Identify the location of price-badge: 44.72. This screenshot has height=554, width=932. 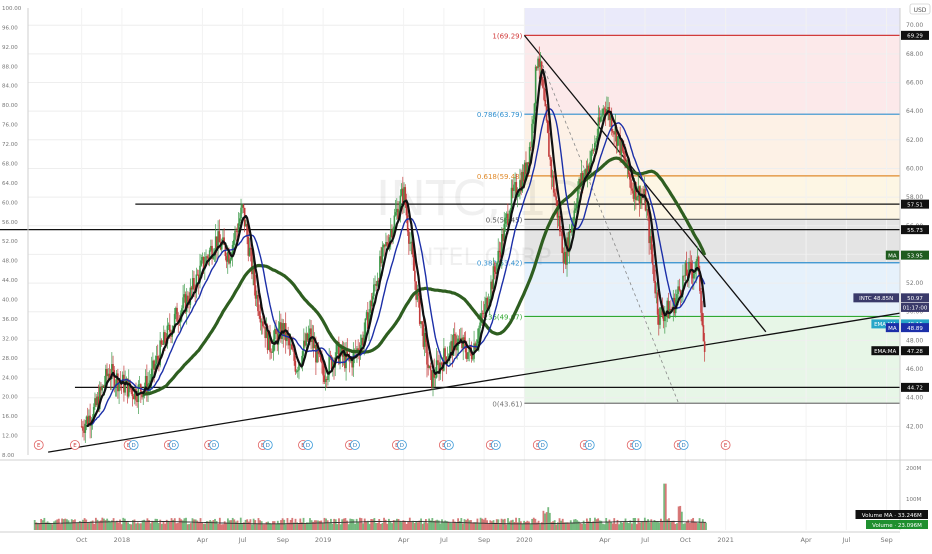
(915, 387).